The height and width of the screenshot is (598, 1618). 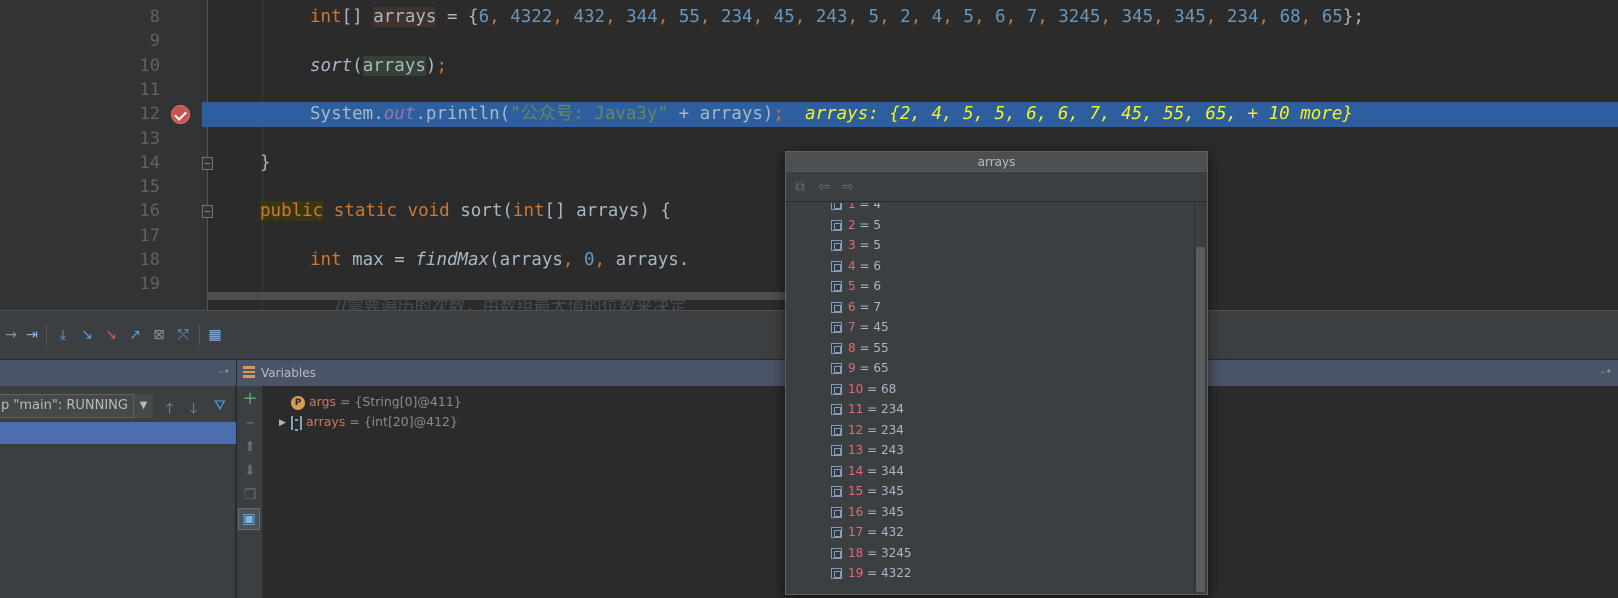 What do you see at coordinates (169, 187) in the screenshot?
I see `gutter-line: 15` at bounding box center [169, 187].